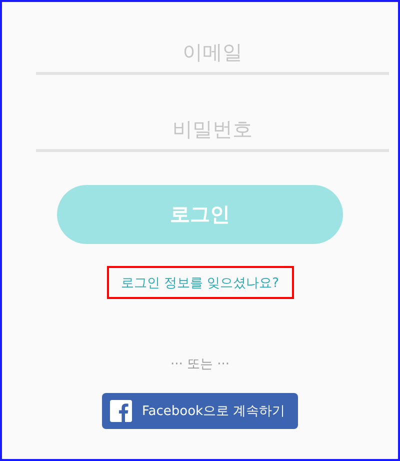 The image size is (400, 461). Describe the element at coordinates (121, 411) in the screenshot. I see `facebook-icon` at that location.